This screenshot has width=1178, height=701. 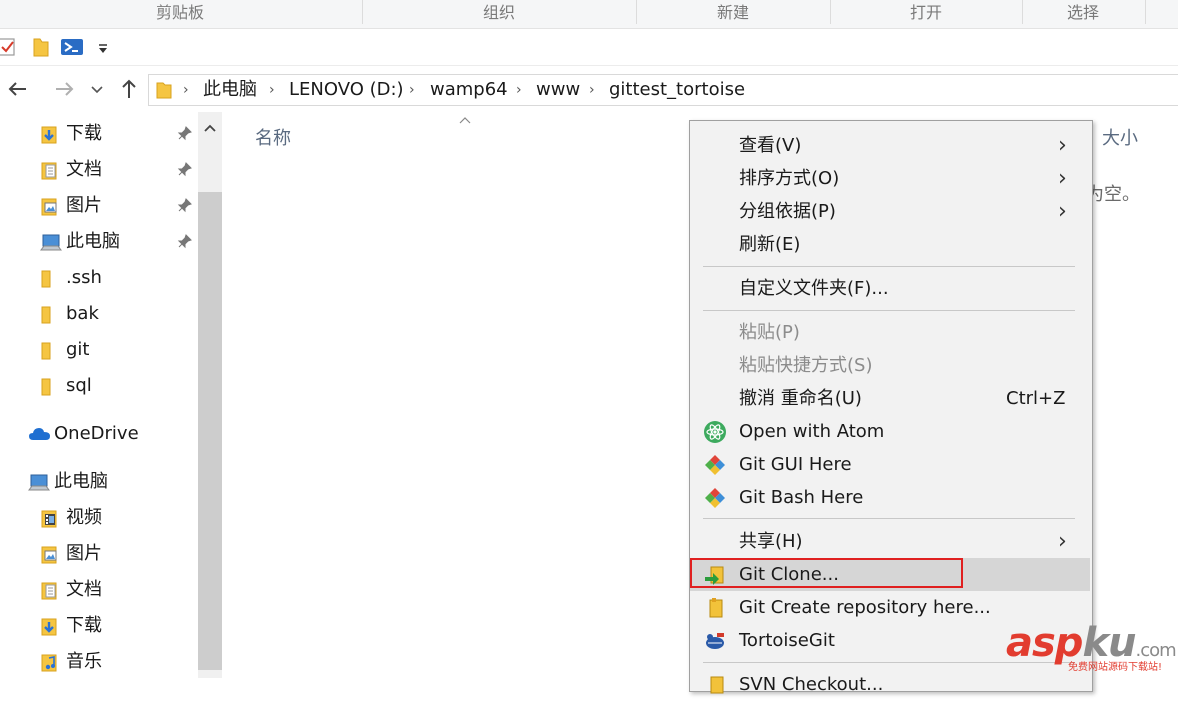 I want to click on nav-item-this-pc-pinned: 此电脑, so click(x=115, y=242).